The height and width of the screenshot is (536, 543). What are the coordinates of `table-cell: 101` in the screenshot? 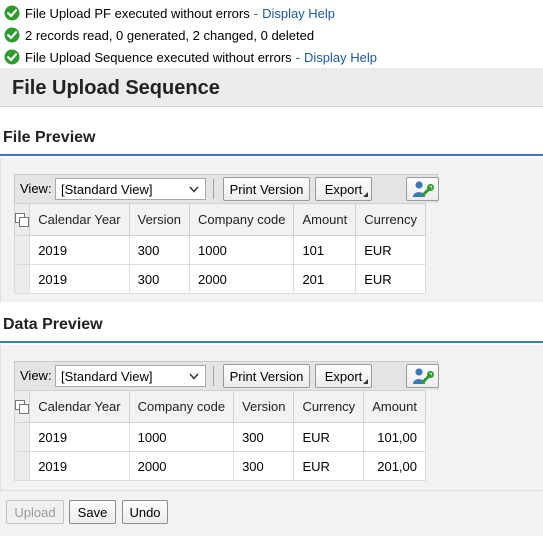 It's located at (325, 250).